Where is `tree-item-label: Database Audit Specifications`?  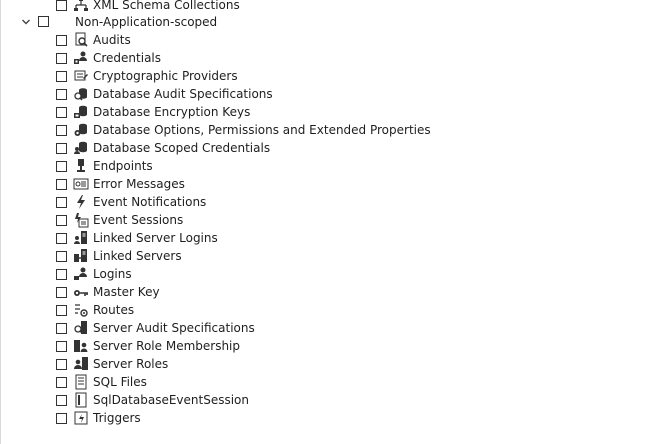 tree-item-label: Database Audit Specifications is located at coordinates (183, 94).